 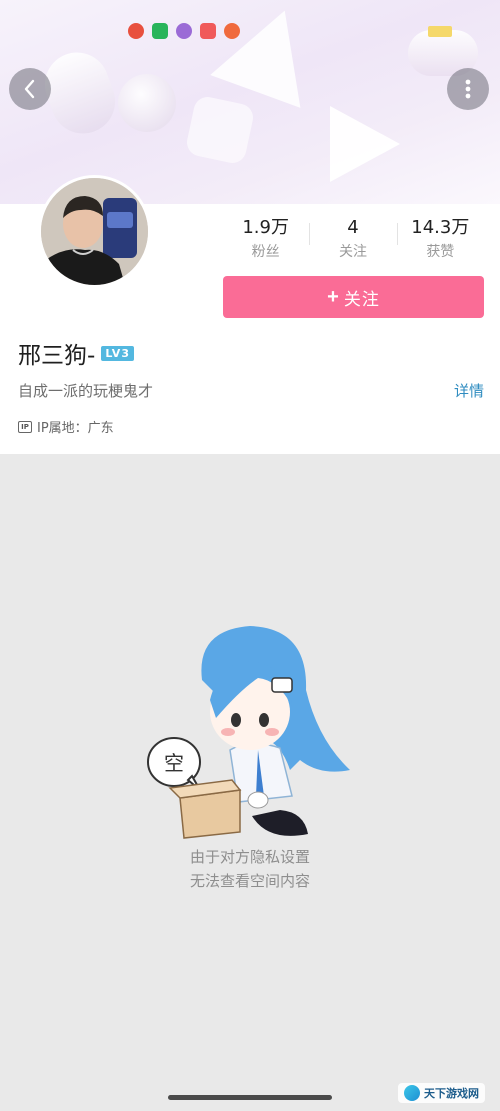 What do you see at coordinates (136, 31) in the screenshot?
I see `red-play-icon` at bounding box center [136, 31].